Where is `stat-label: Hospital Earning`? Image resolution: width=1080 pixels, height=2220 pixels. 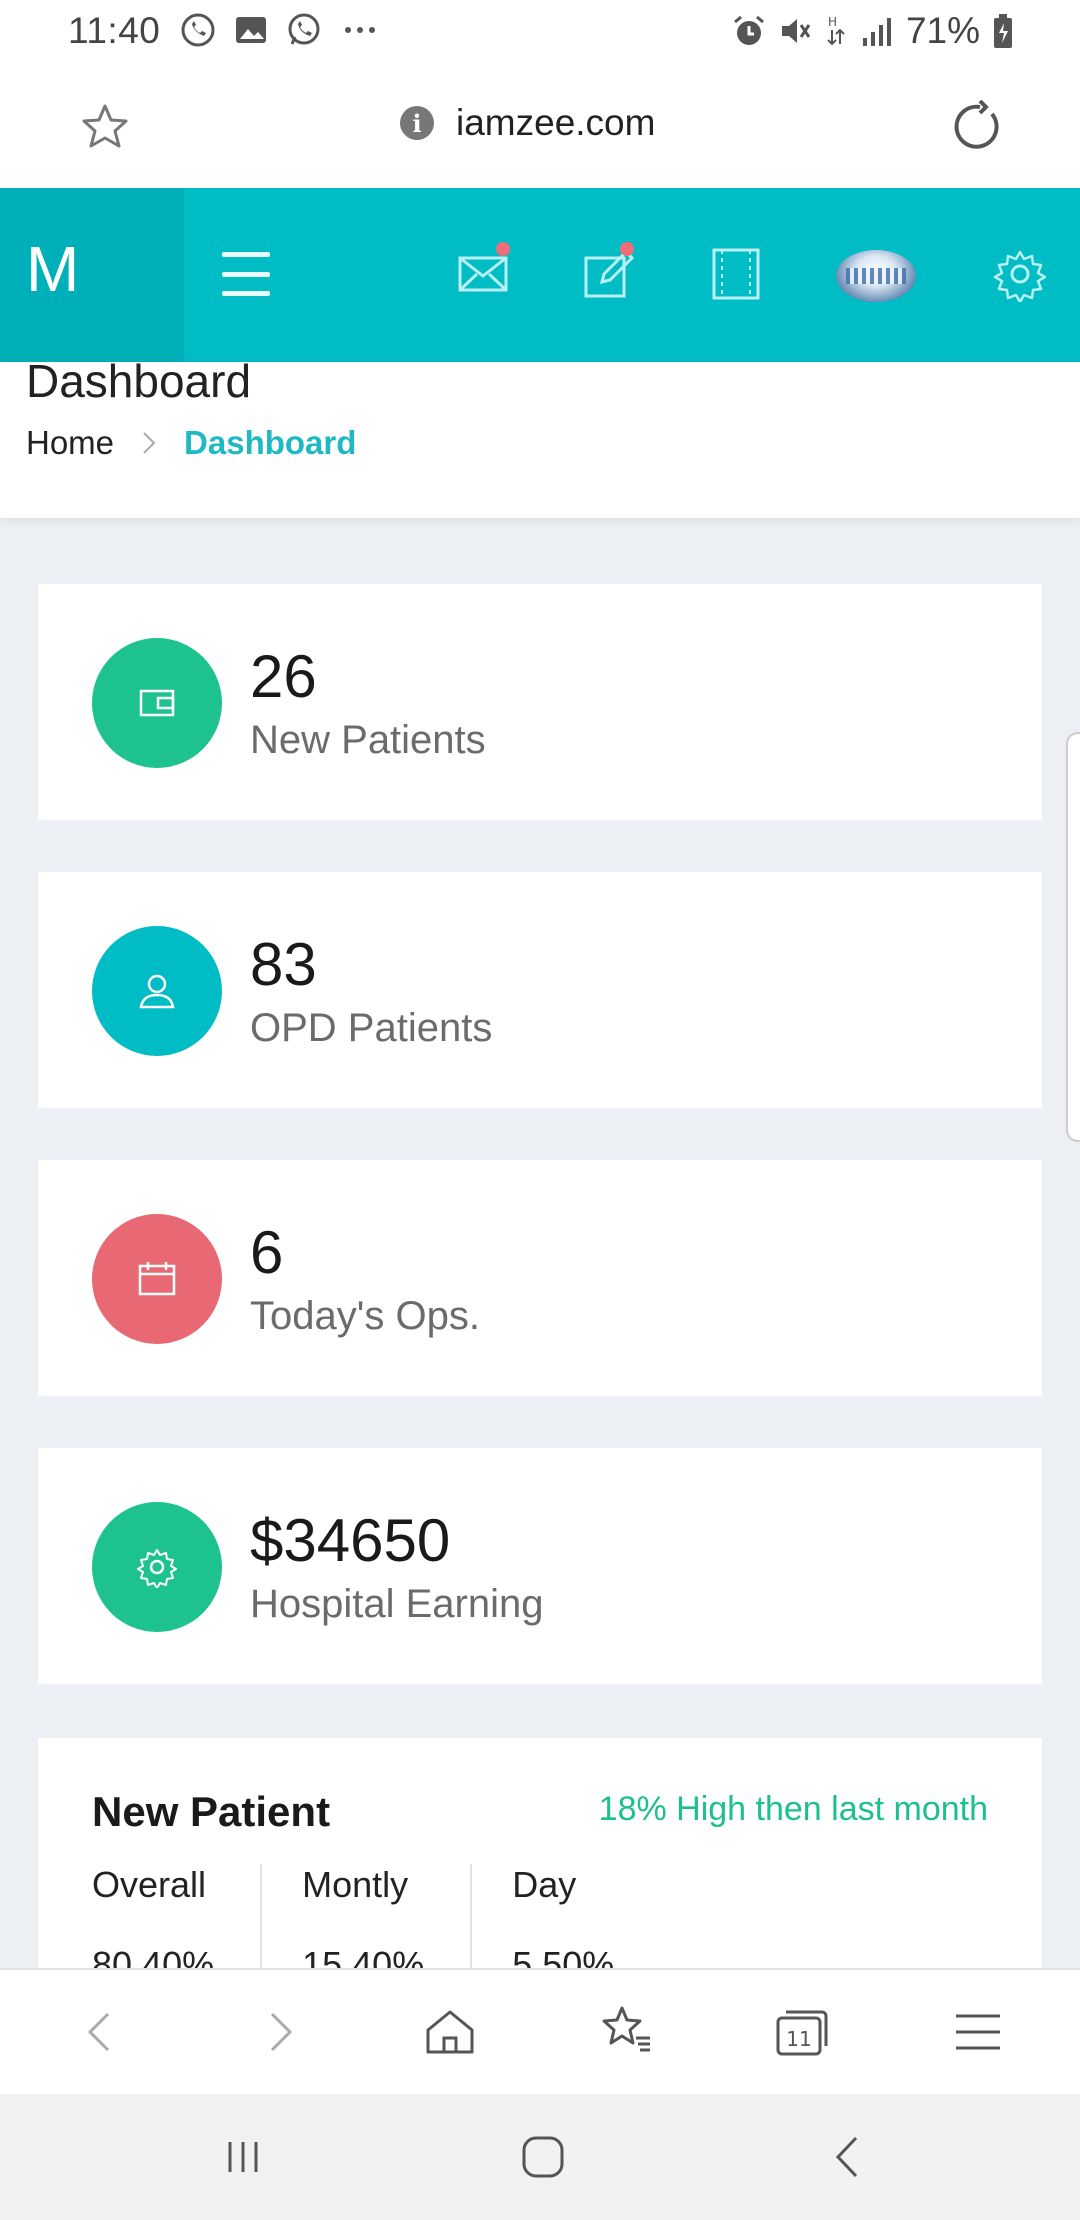 stat-label: Hospital Earning is located at coordinates (397, 1604).